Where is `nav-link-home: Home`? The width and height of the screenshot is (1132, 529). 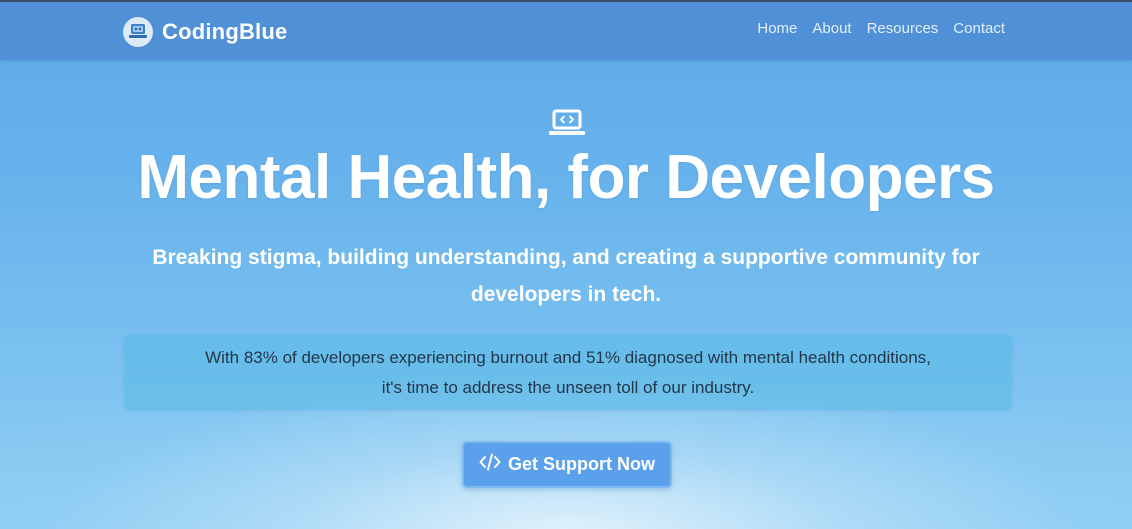 nav-link-home: Home is located at coordinates (777, 28).